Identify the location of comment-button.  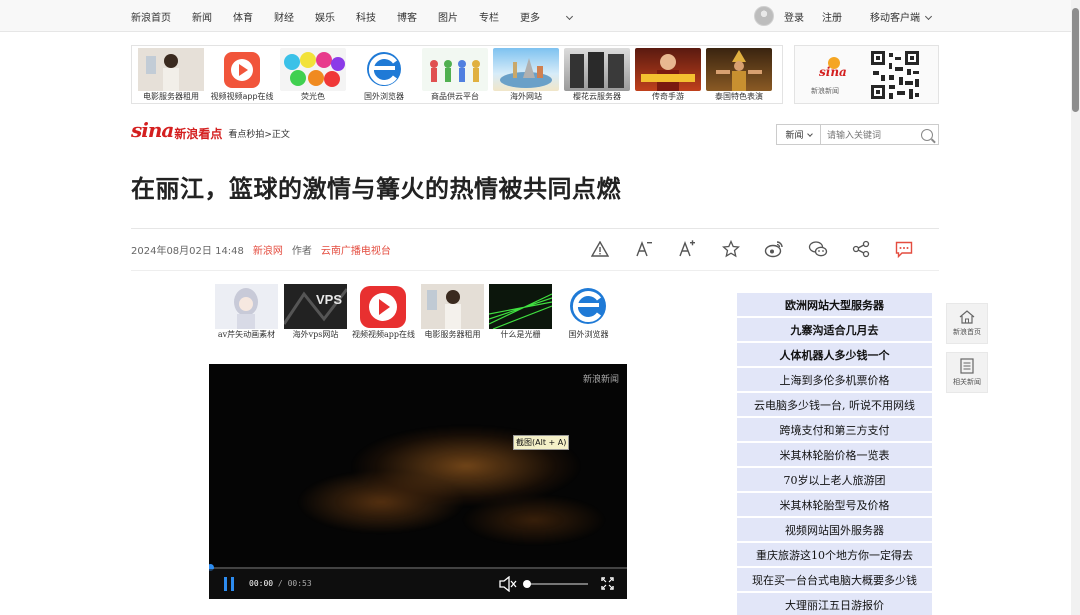
(904, 249).